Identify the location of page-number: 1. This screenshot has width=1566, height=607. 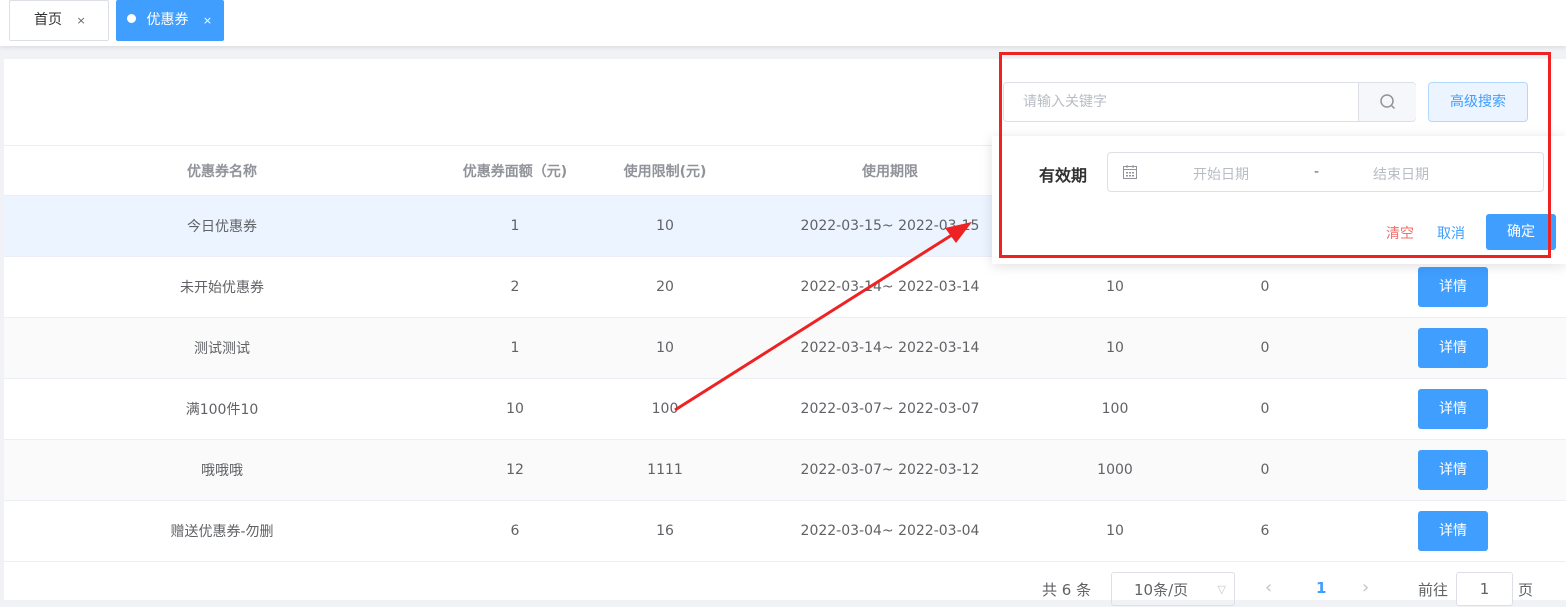
(1321, 588).